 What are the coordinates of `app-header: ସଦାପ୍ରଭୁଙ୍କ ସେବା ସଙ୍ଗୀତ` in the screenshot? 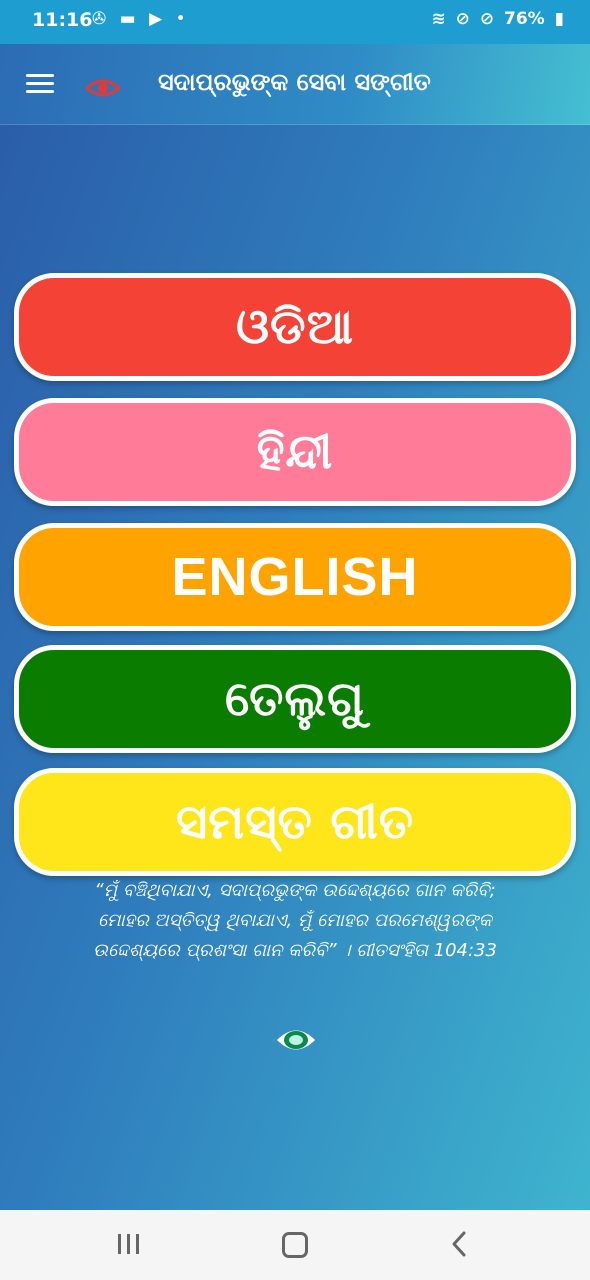 It's located at (295, 84).